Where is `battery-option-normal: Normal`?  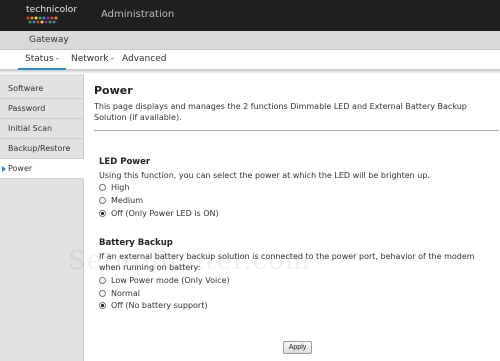 battery-option-normal: Normal is located at coordinates (119, 293).